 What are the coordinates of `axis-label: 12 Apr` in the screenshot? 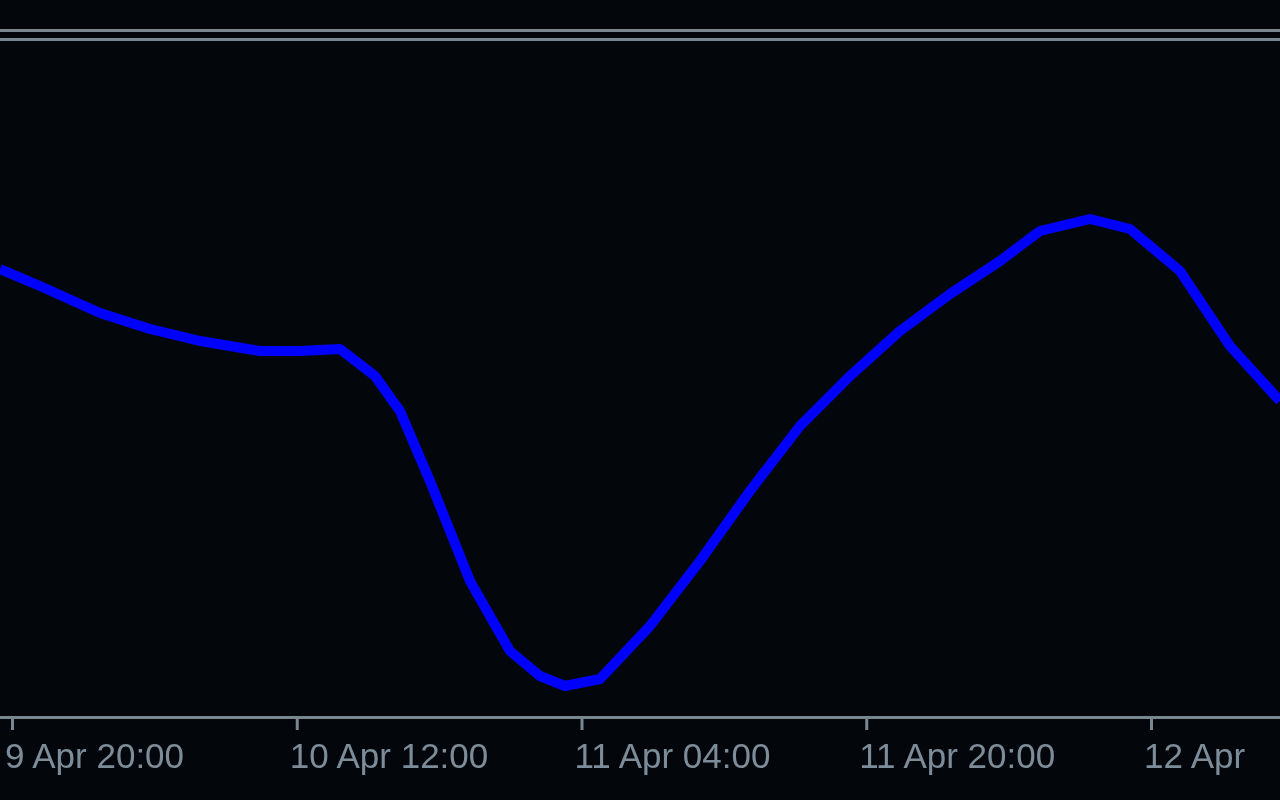 It's located at (1195, 756).